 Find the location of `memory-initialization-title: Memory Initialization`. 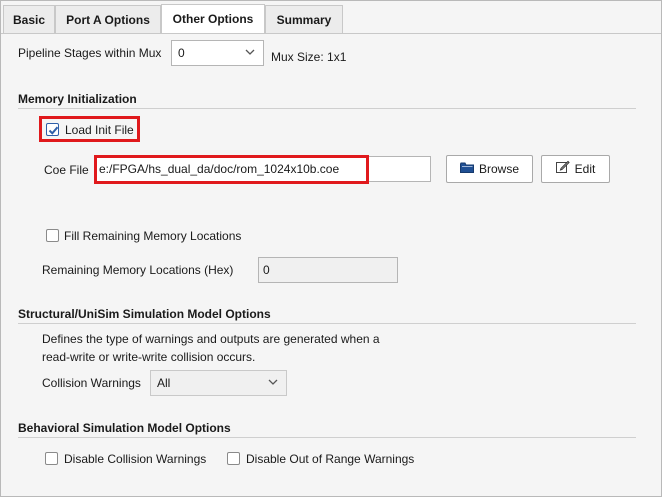

memory-initialization-title: Memory Initialization is located at coordinates (77, 99).